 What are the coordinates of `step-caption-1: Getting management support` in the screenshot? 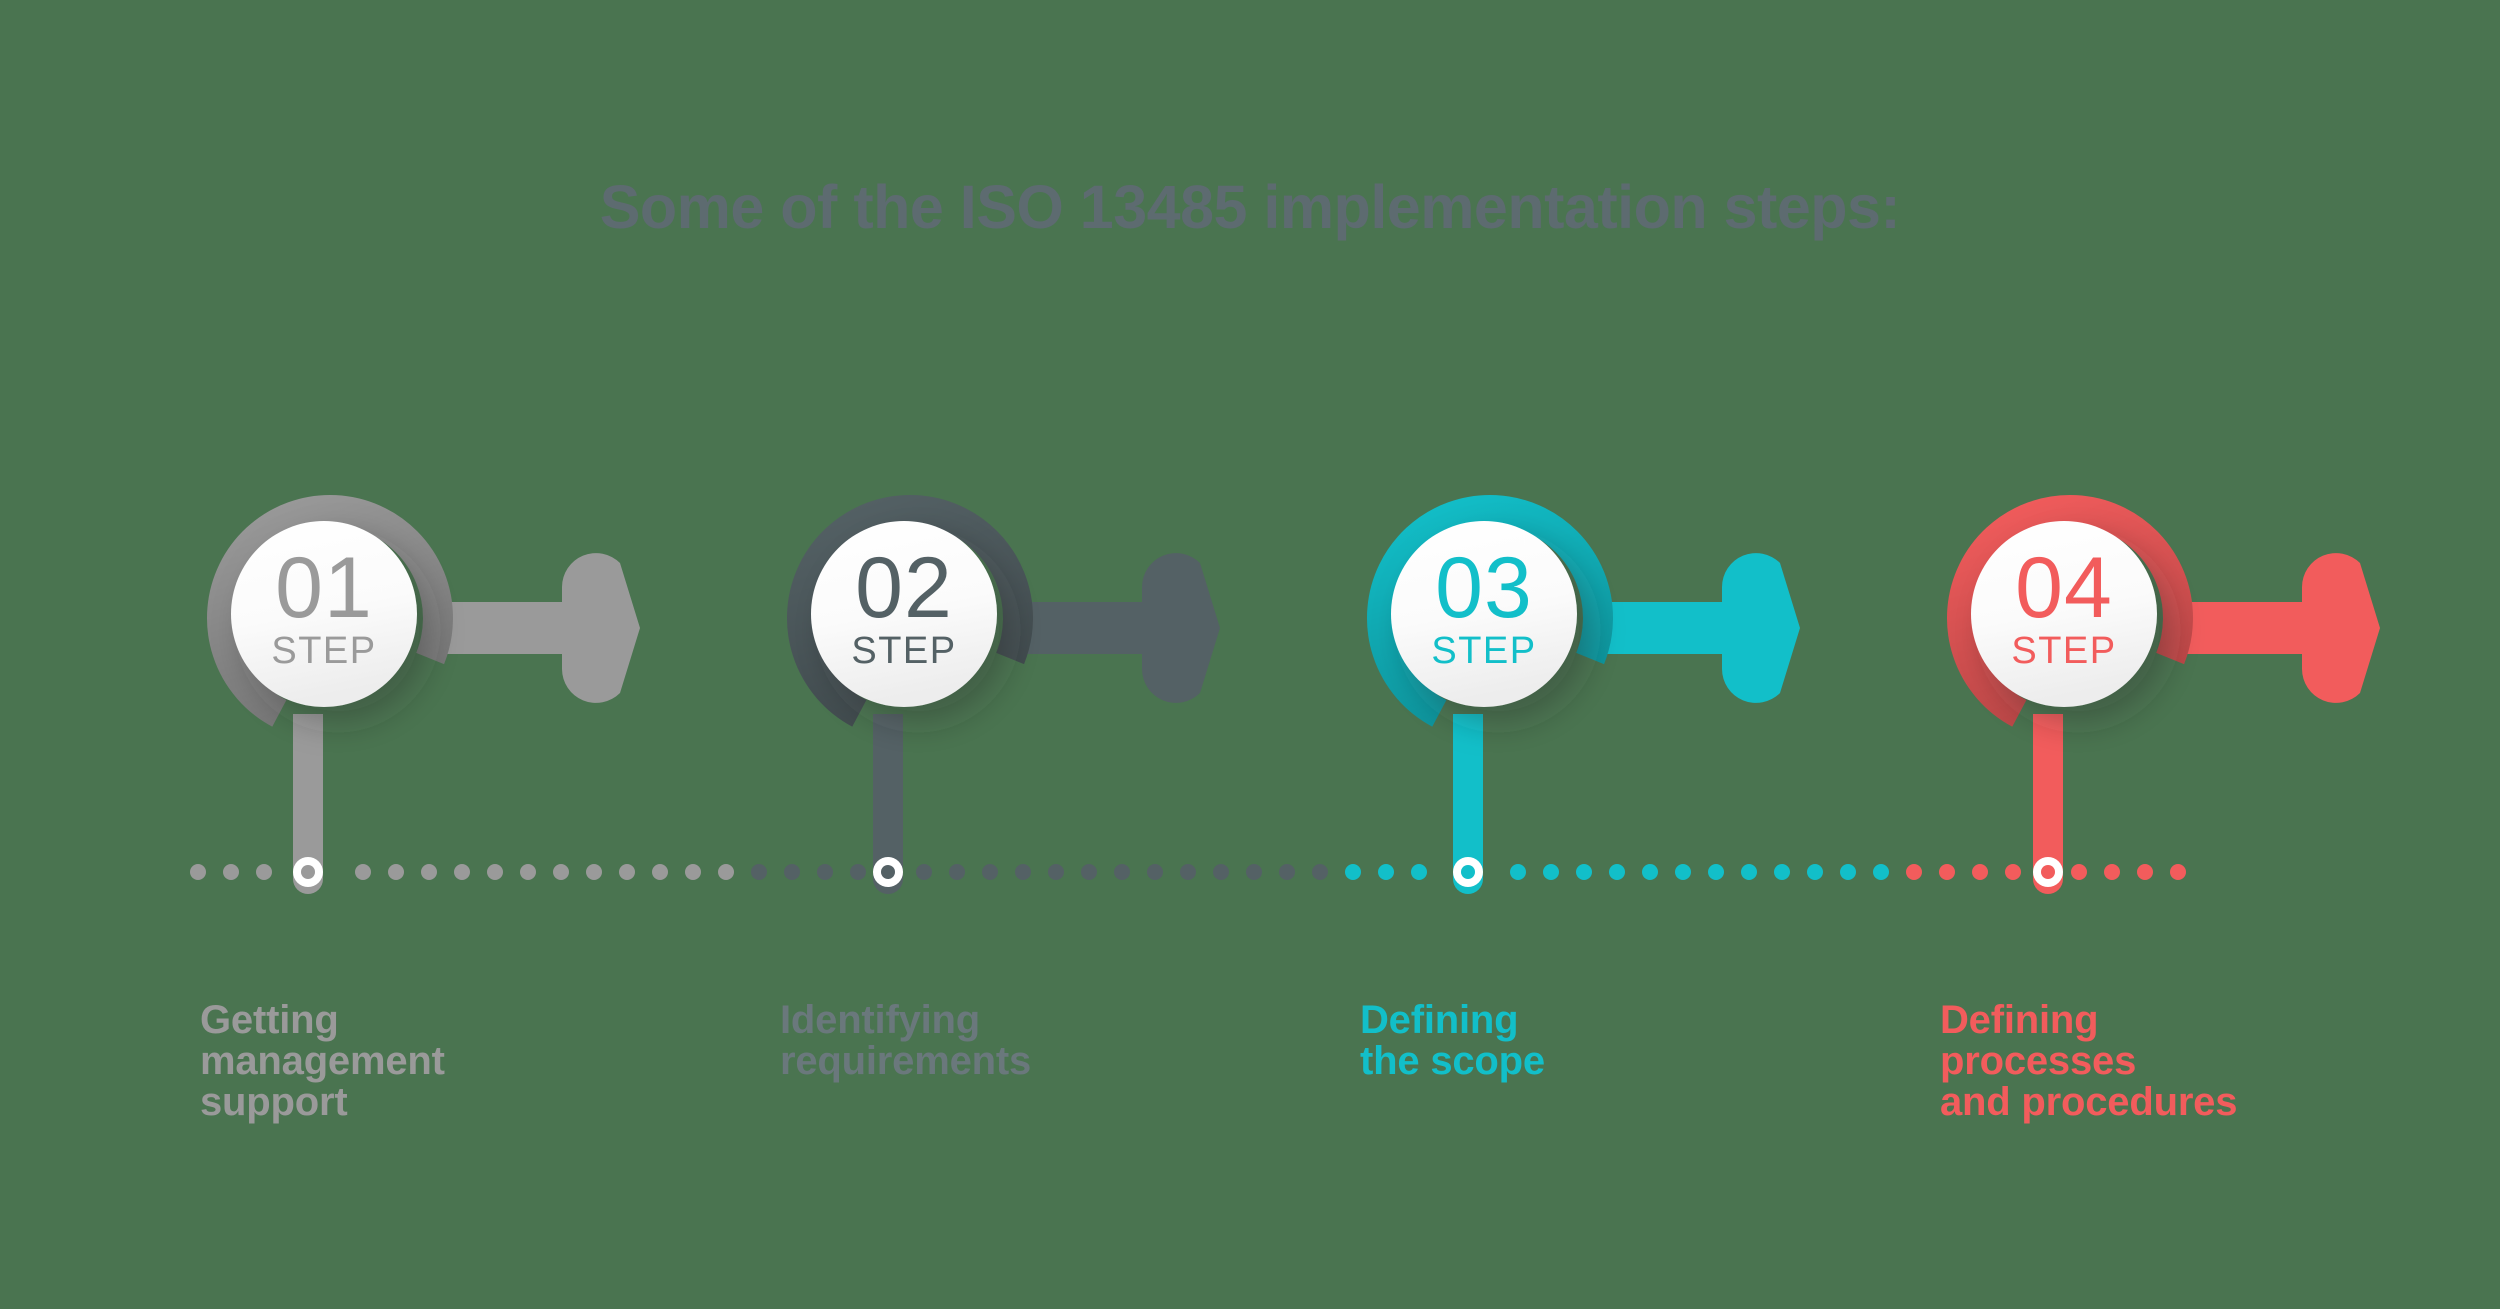 It's located at (322, 1061).